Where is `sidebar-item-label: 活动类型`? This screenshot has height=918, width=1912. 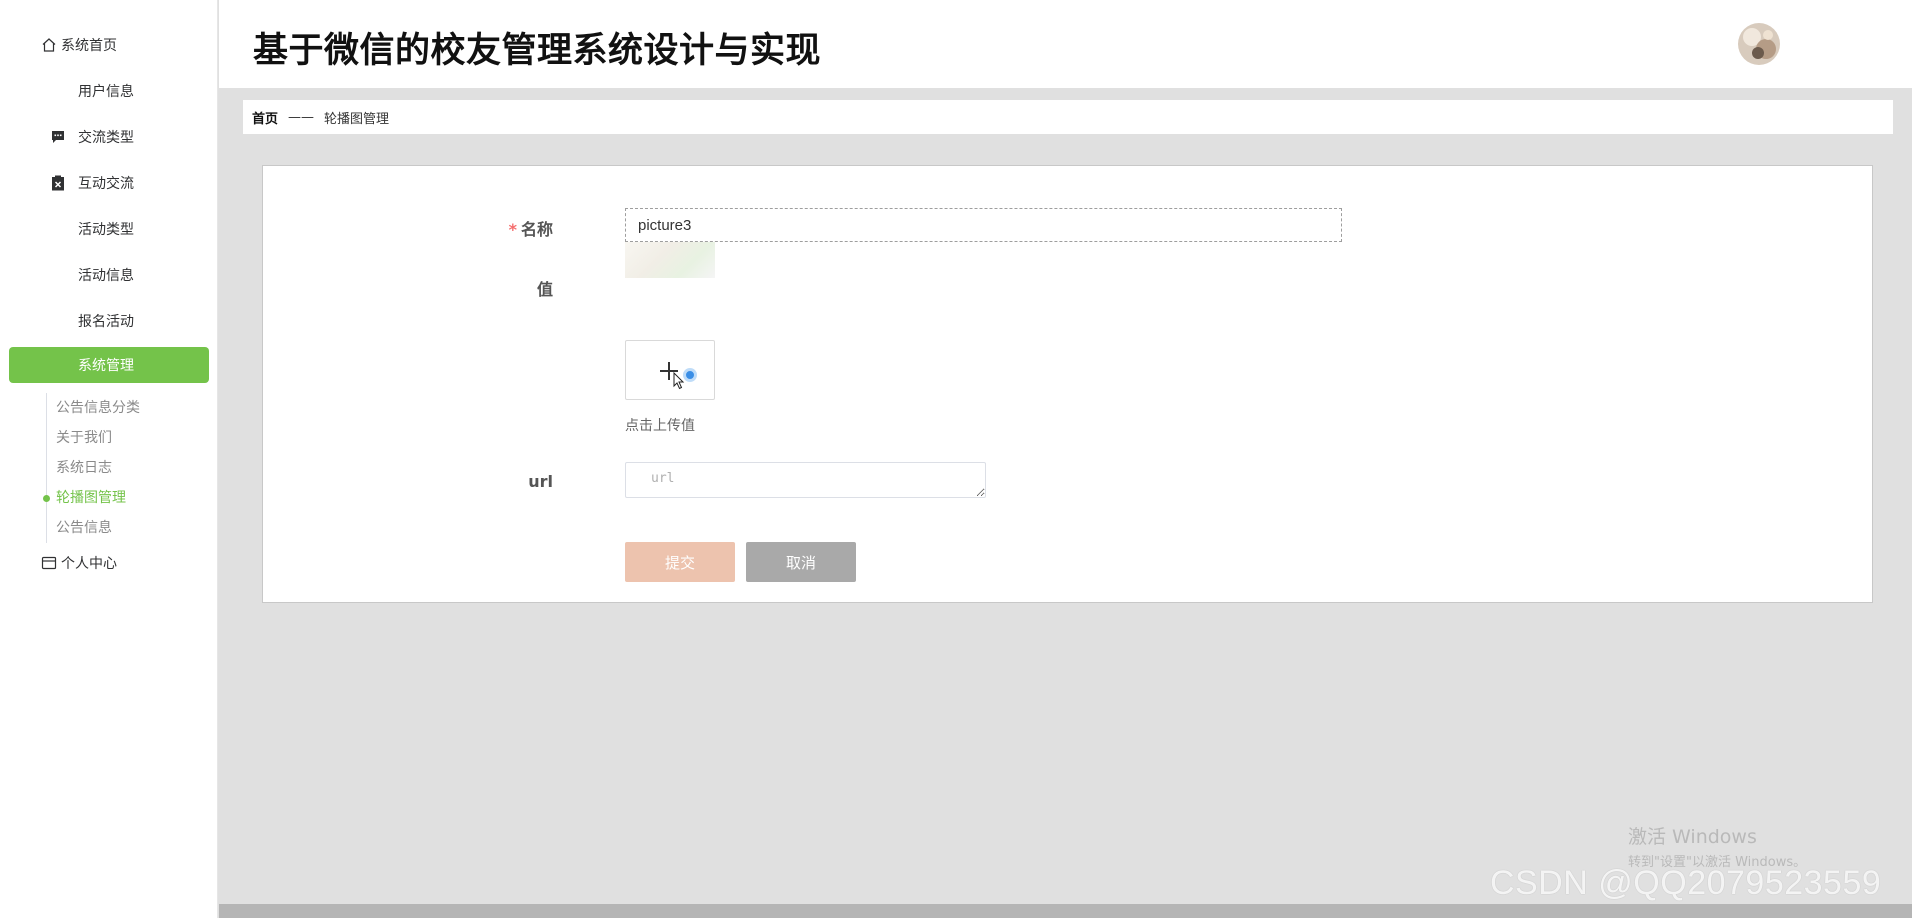
sidebar-item-label: 活动类型 is located at coordinates (106, 230).